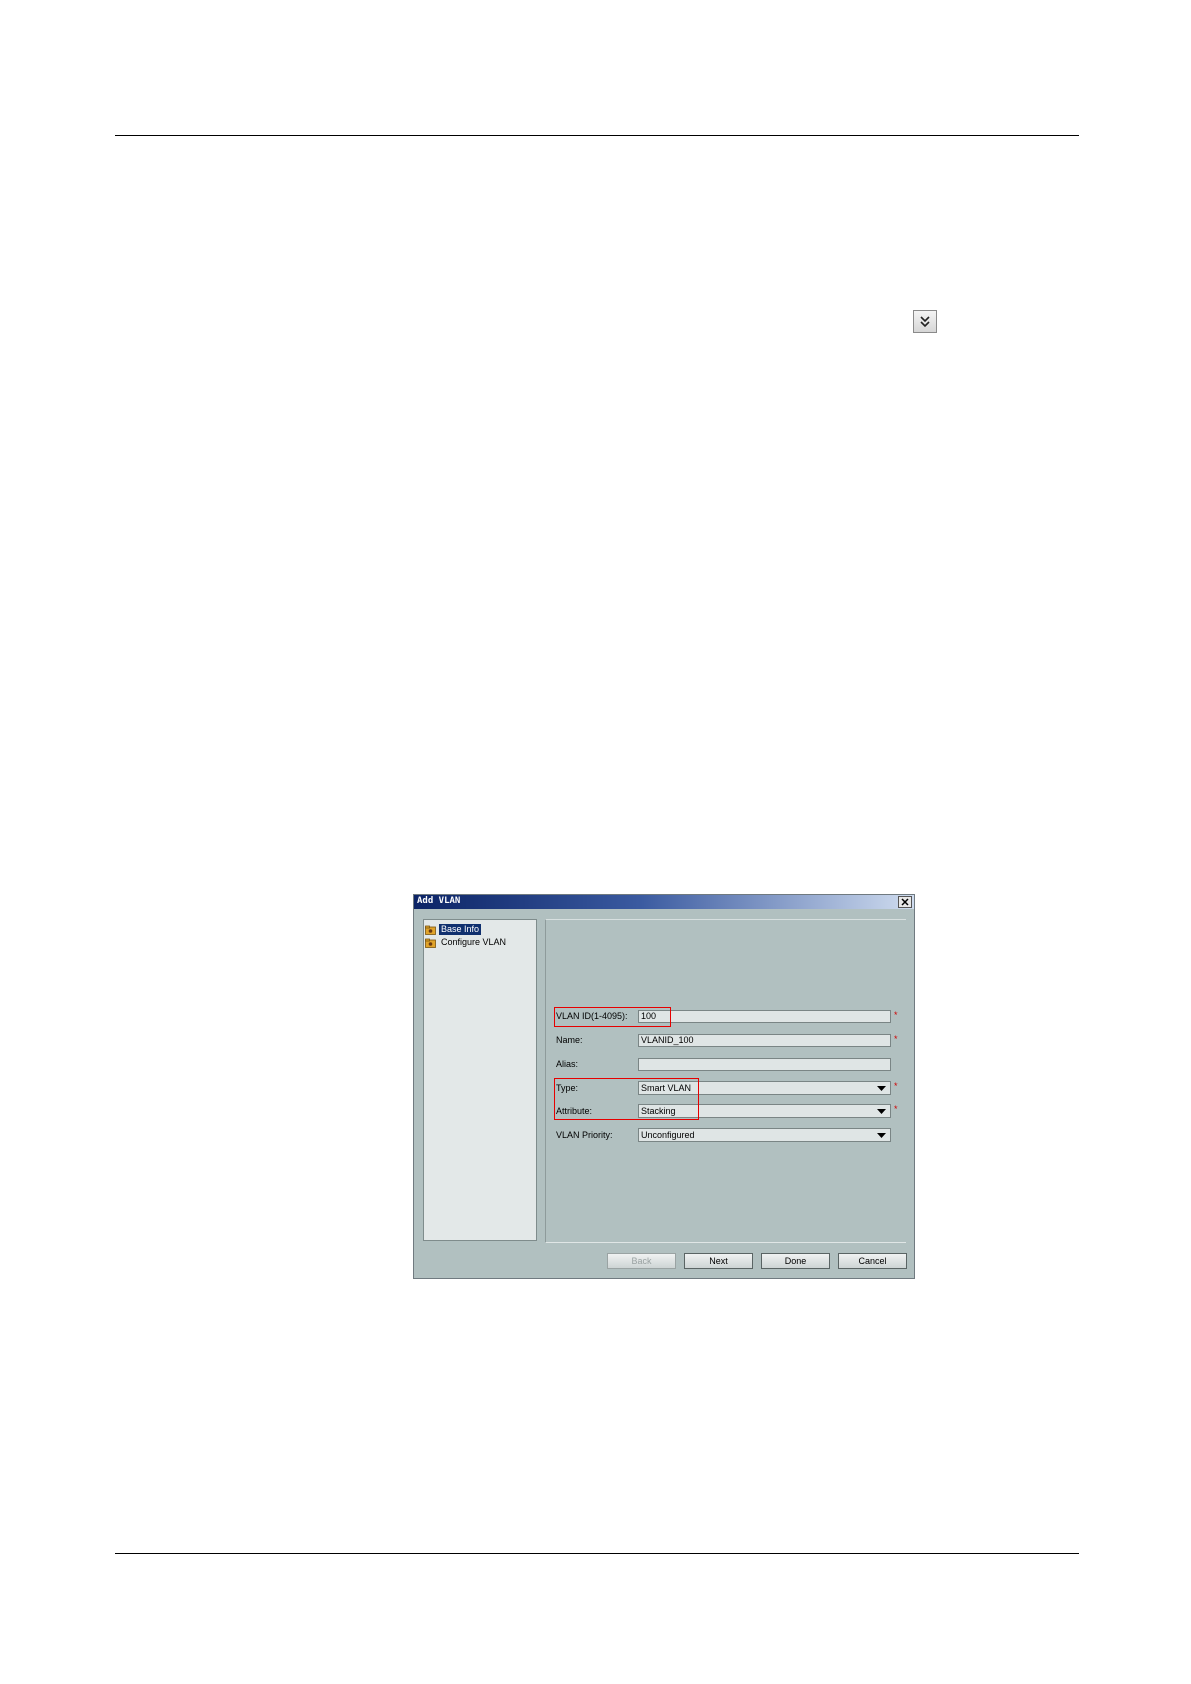  What do you see at coordinates (460, 929) in the screenshot?
I see `tree-item-label: Base Info` at bounding box center [460, 929].